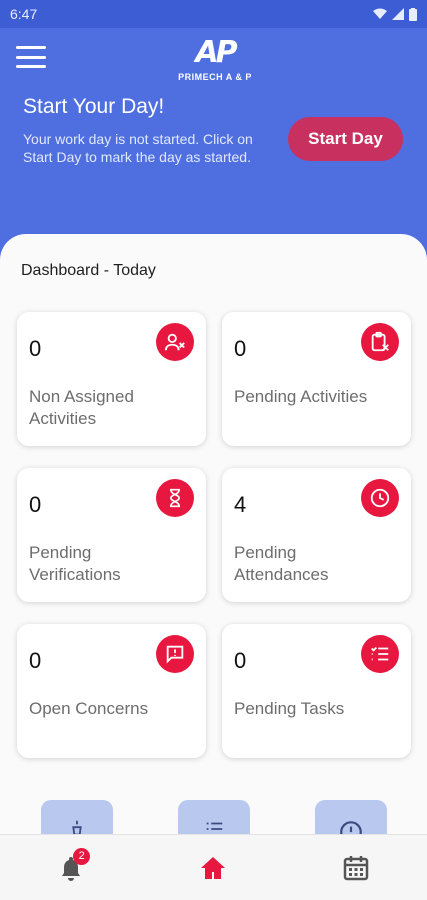 The width and height of the screenshot is (427, 900). What do you see at coordinates (111, 379) in the screenshot?
I see `card-non-assigned-activities: 0 Non Assigned Activities` at bounding box center [111, 379].